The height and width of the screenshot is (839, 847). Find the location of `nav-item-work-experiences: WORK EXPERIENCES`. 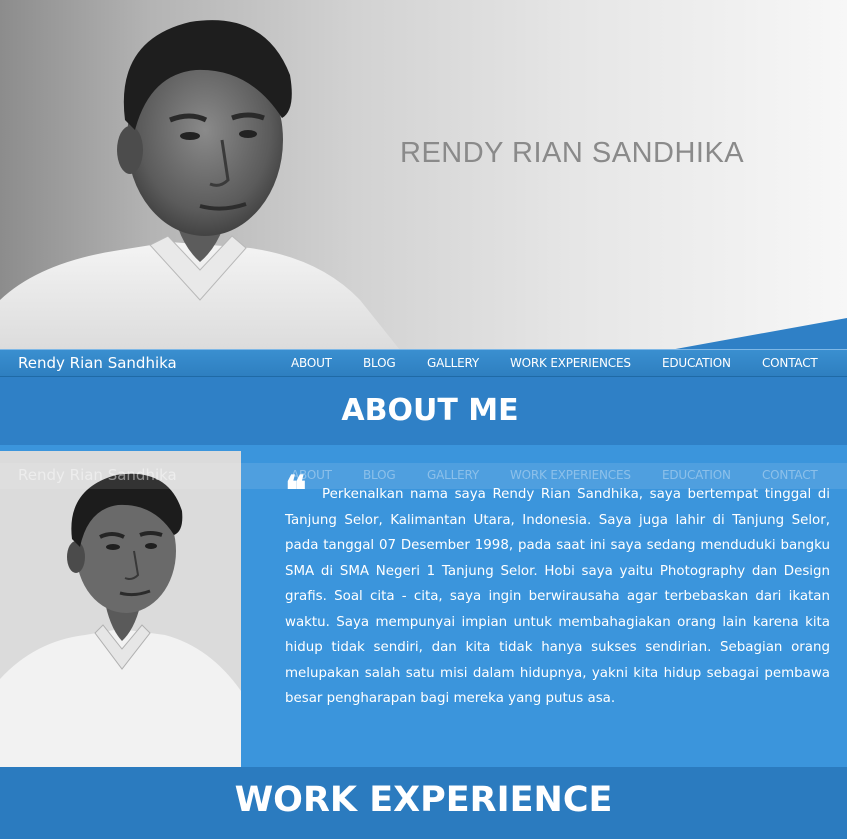

nav-item-work-experiences: WORK EXPERIENCES is located at coordinates (570, 363).